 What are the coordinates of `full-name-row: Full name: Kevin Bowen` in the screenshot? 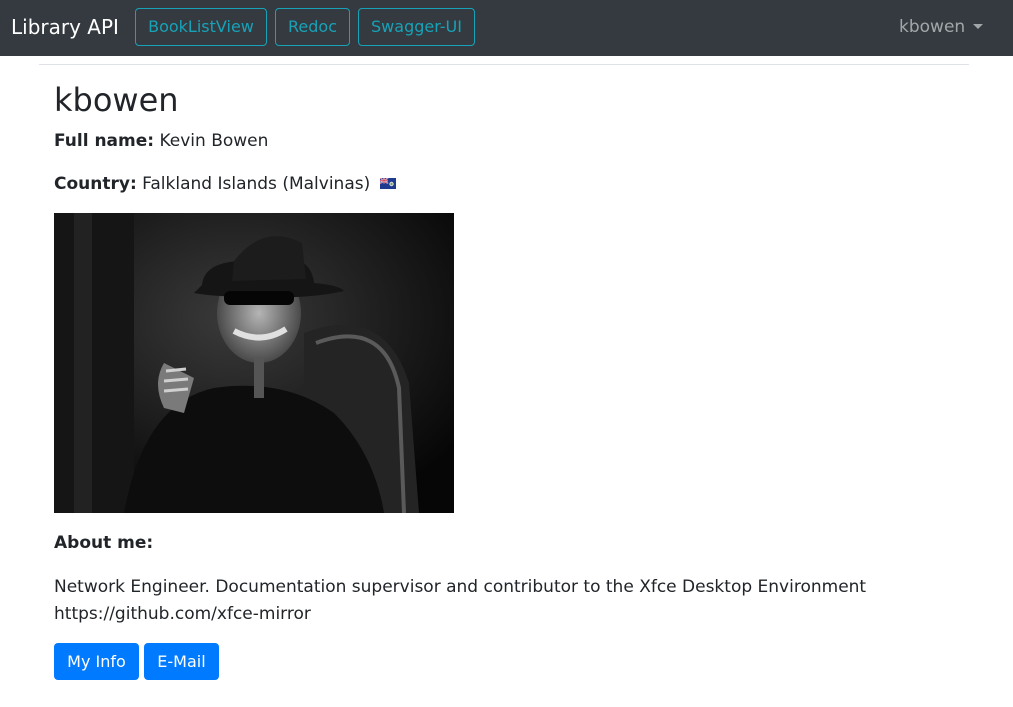 It's located at (161, 141).